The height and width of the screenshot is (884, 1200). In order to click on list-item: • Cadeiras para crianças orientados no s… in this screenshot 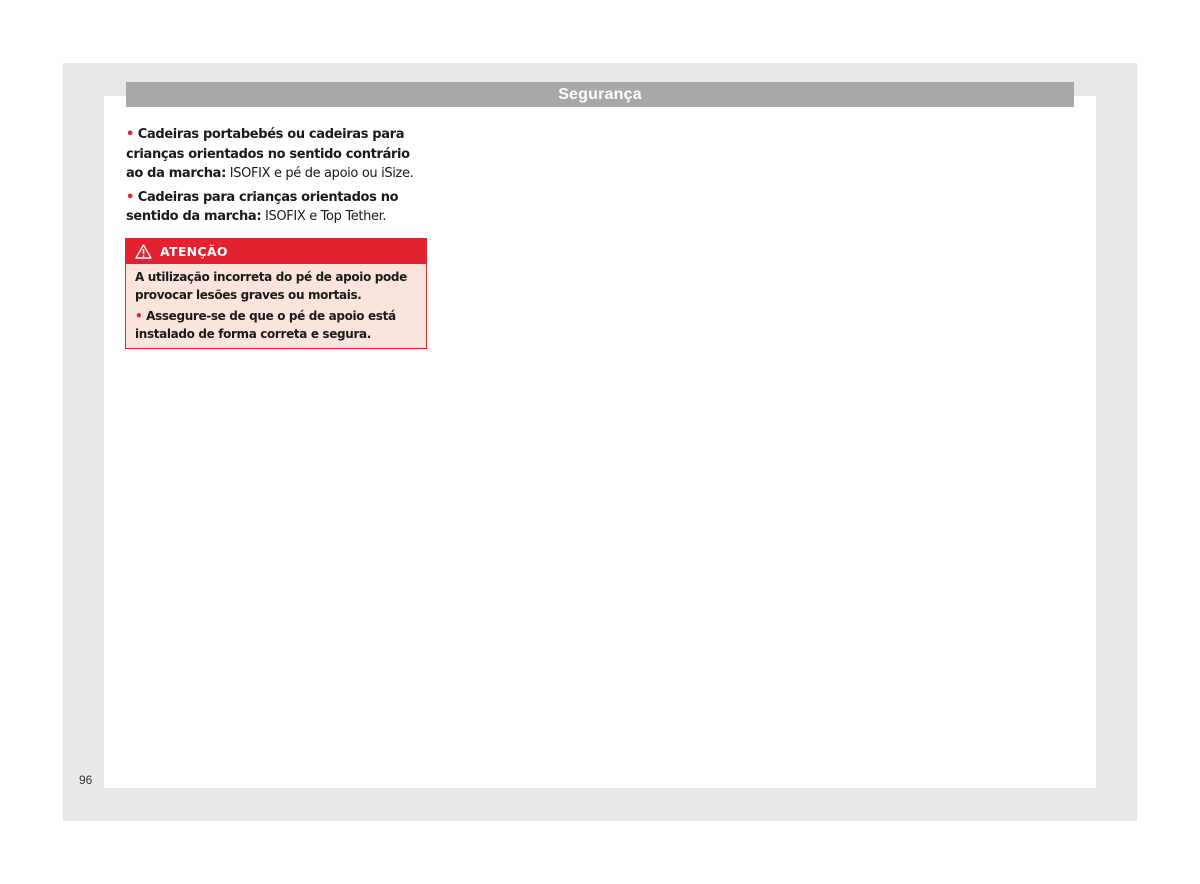, I will do `click(276, 207)`.